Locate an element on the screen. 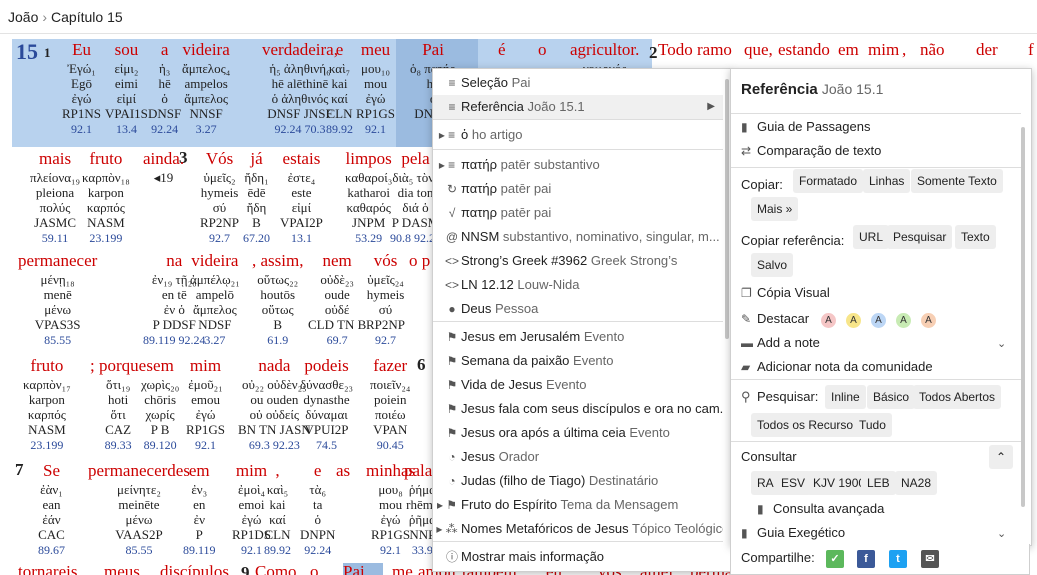 This screenshot has width=1037, height=575. interlinear-word: , is located at coordinates (904, 50).